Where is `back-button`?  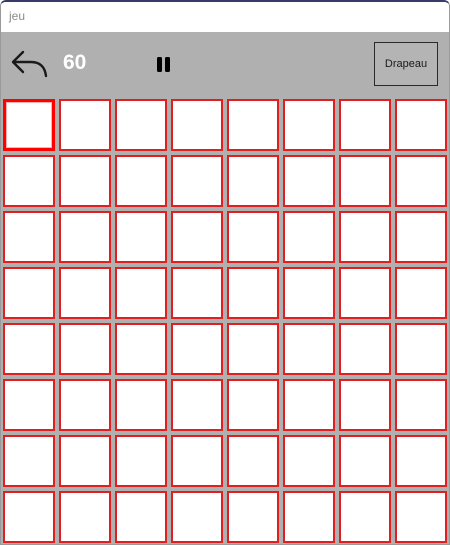
back-button is located at coordinates (31, 64).